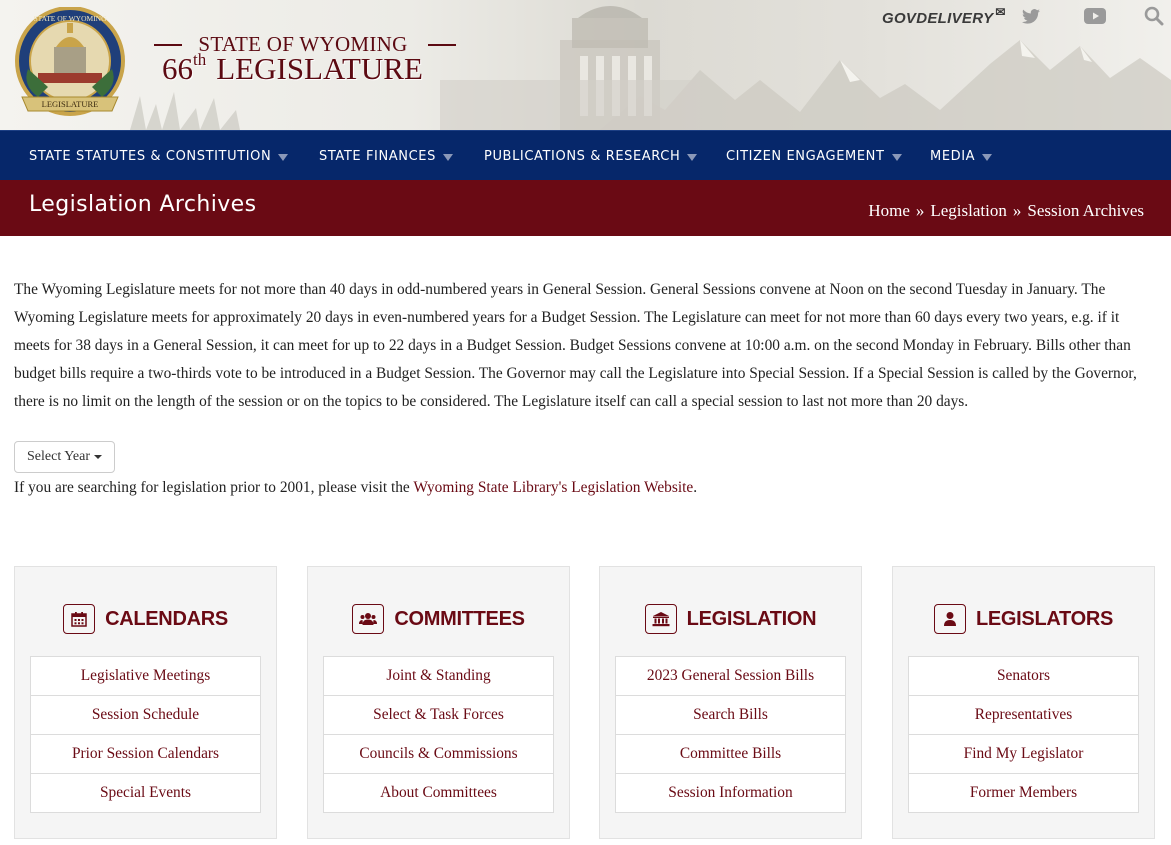  What do you see at coordinates (145, 714) in the screenshot?
I see `list-item: Session Schedule` at bounding box center [145, 714].